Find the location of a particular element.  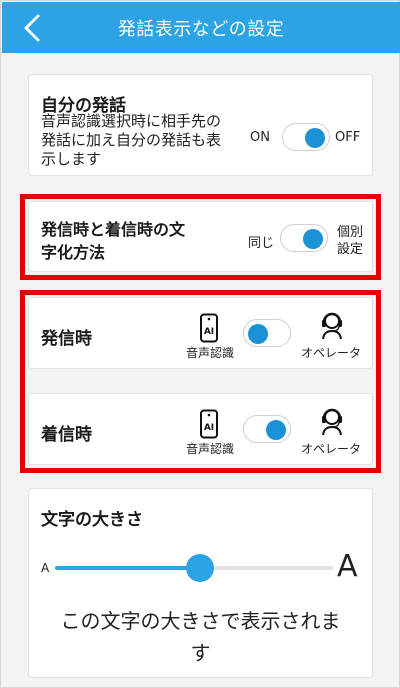

text-size-slider-thumb is located at coordinates (199, 568).